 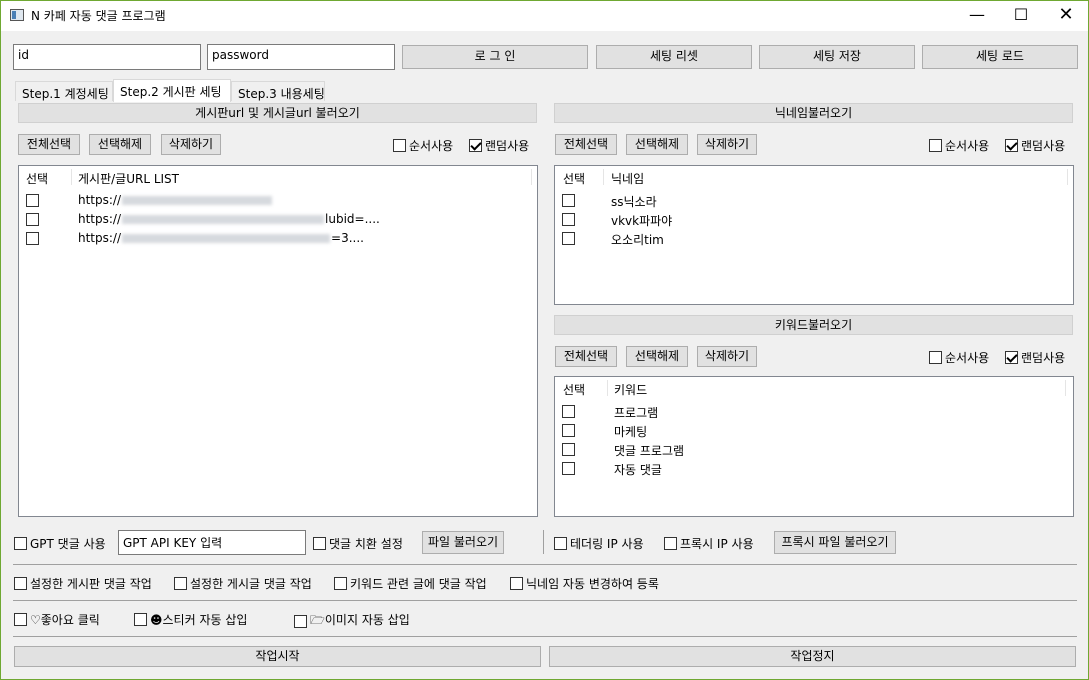 I want to click on list-item: https://, so click(x=278, y=200).